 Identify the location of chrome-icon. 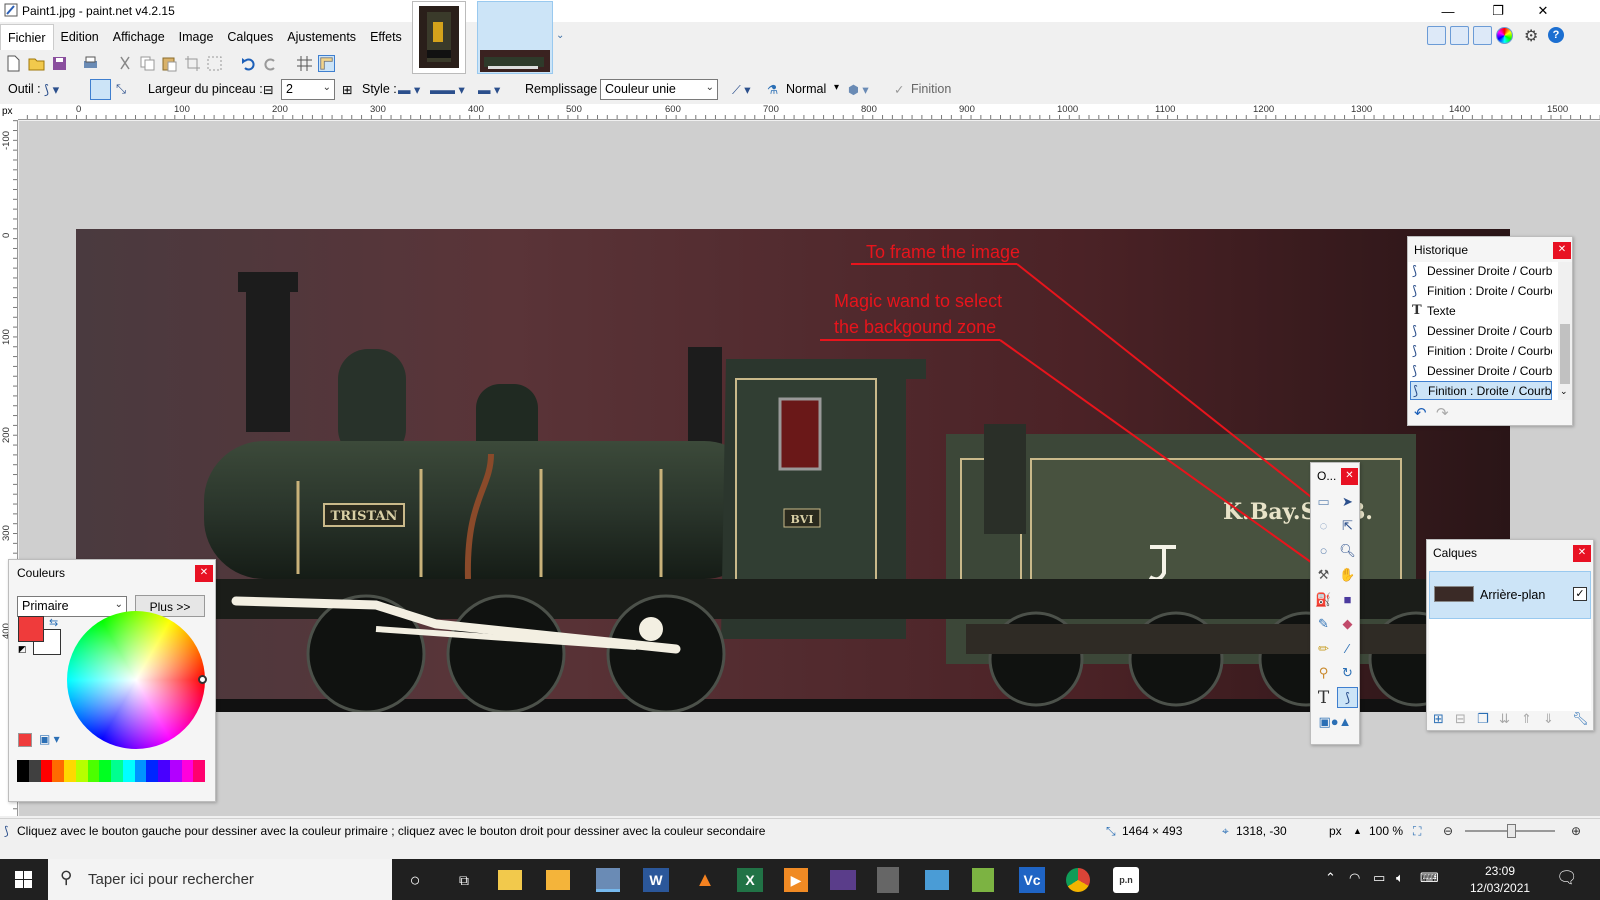
(1078, 880).